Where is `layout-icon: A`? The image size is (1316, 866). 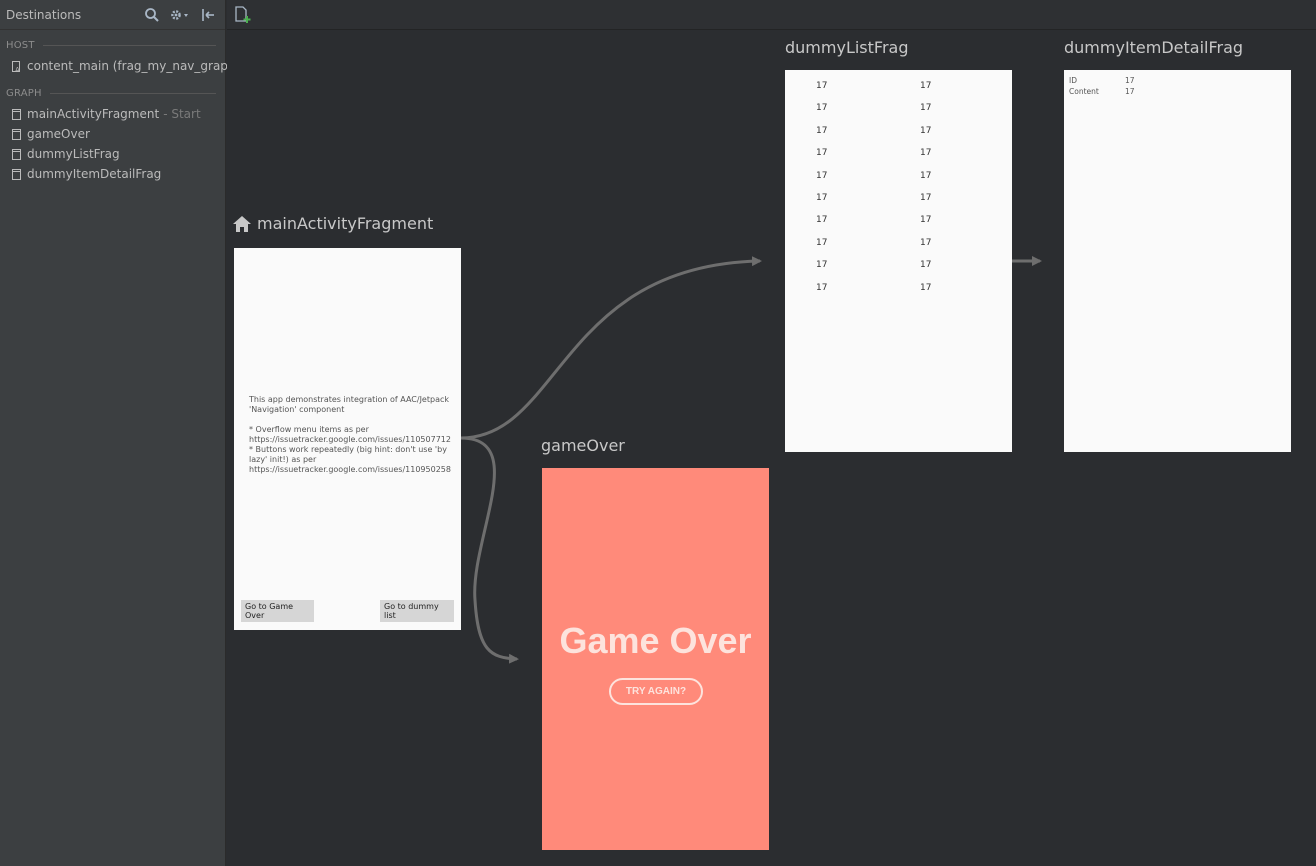 layout-icon: A is located at coordinates (16, 67).